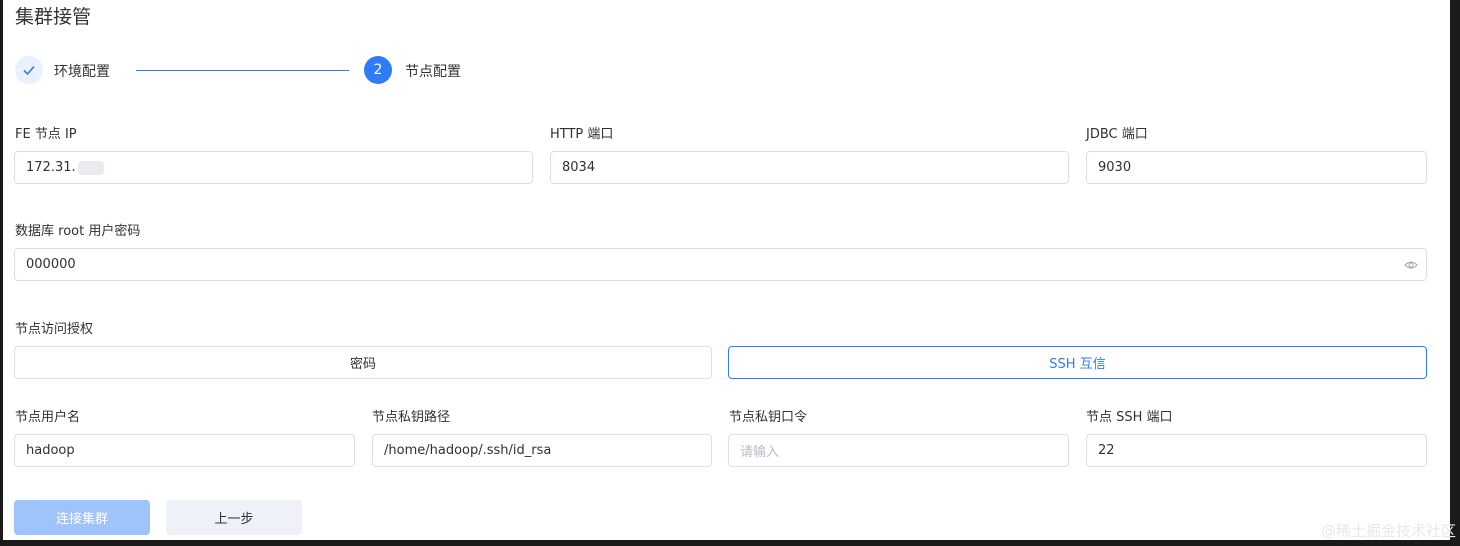 Image resolution: width=1460 pixels, height=546 pixels. I want to click on eye-icon, so click(1411, 267).